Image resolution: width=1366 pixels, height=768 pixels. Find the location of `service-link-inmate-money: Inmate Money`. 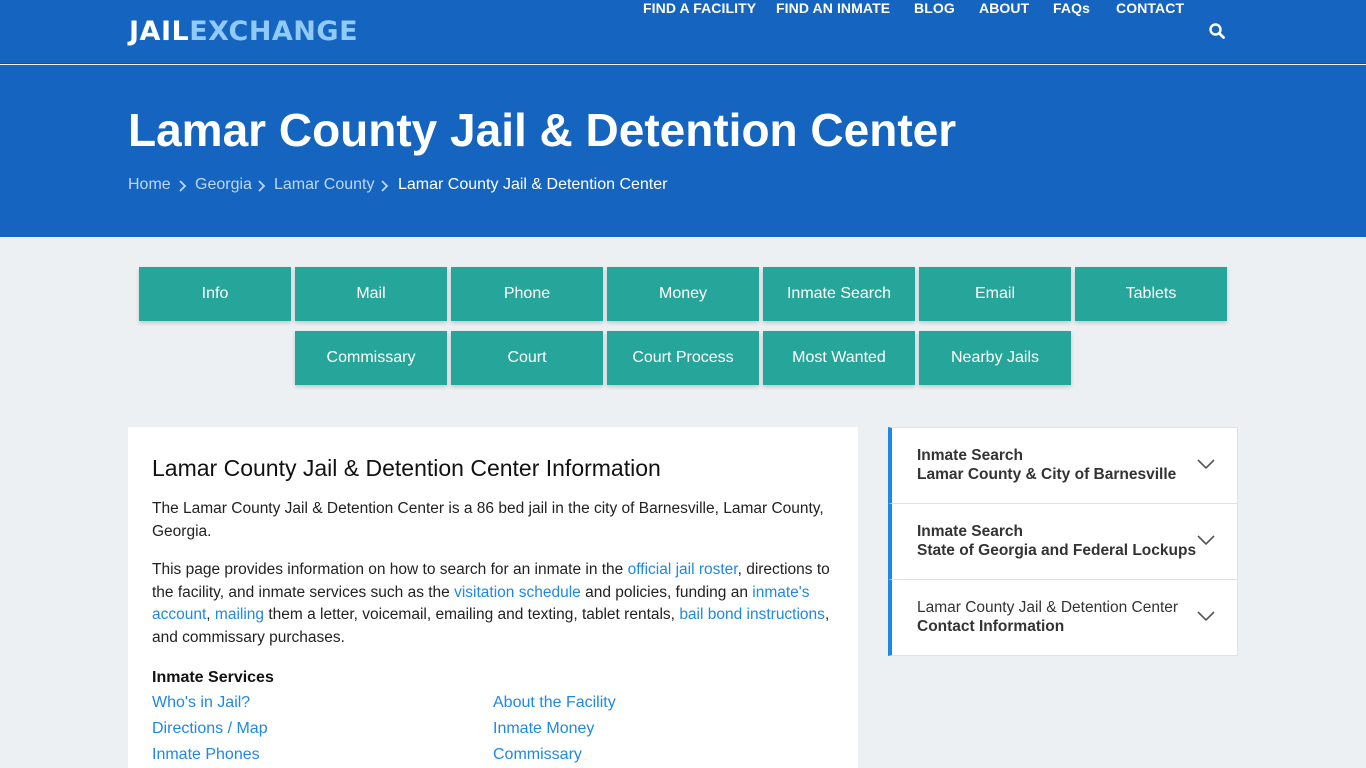

service-link-inmate-money: Inmate Money is located at coordinates (543, 729).